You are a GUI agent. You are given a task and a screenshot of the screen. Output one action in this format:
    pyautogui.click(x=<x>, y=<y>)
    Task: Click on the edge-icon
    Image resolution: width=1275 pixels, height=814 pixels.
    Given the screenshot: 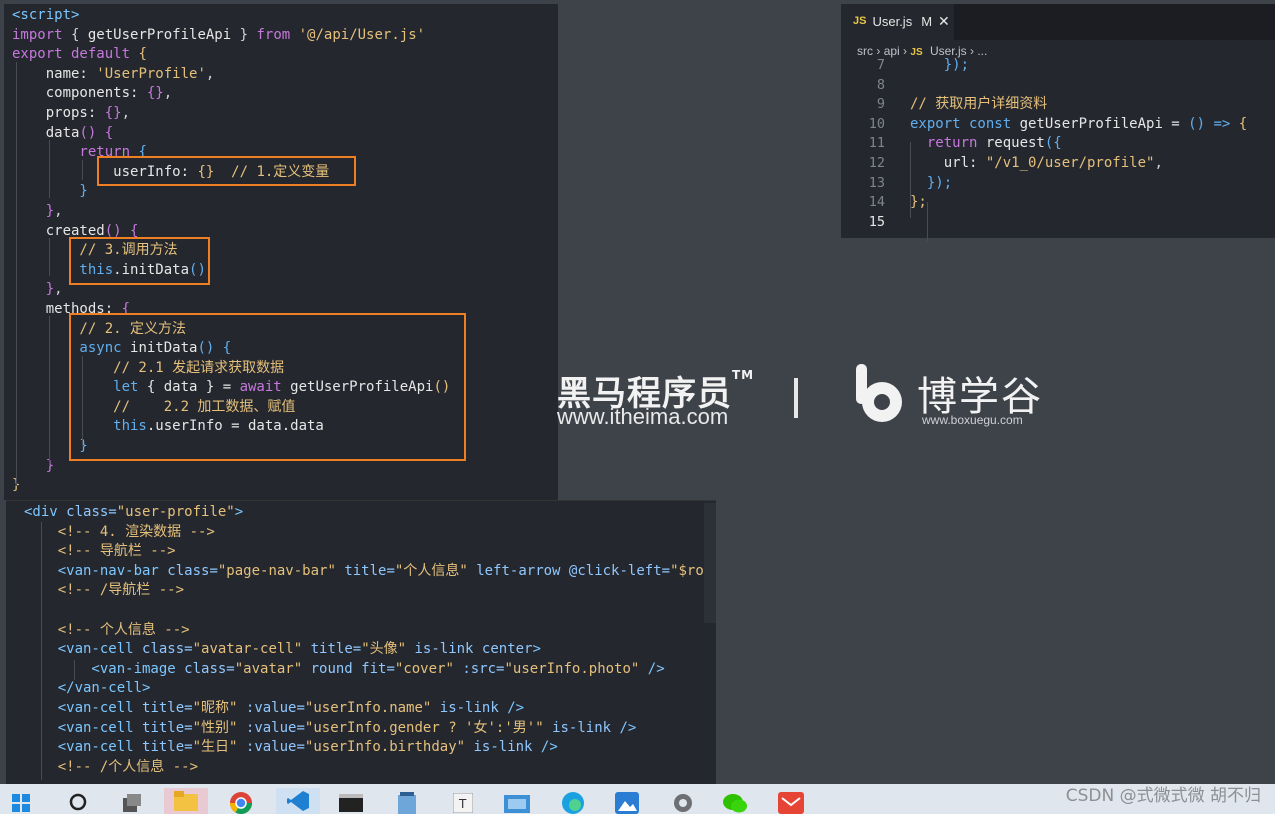 What is the action you would take?
    pyautogui.click(x=573, y=803)
    